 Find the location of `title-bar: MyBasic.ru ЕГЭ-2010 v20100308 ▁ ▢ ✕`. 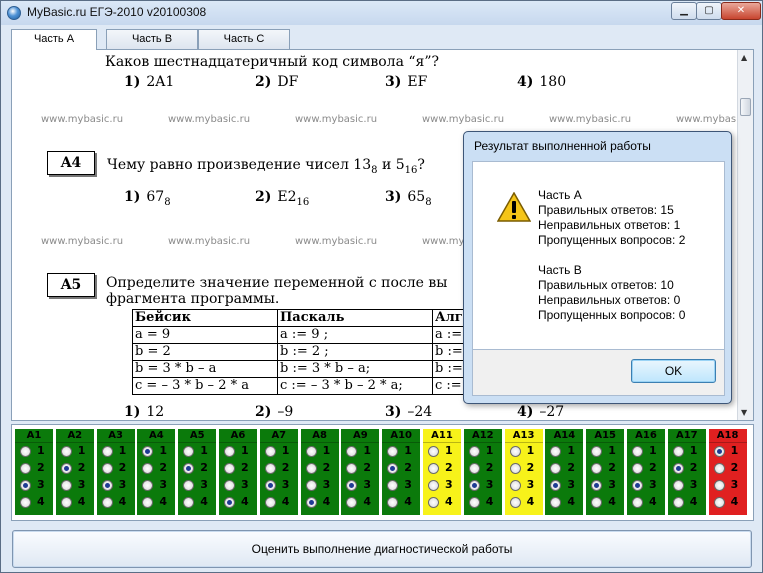

title-bar: MyBasic.ru ЕГЭ-2010 v20100308 ▁ ▢ ✕ is located at coordinates (381, 13).